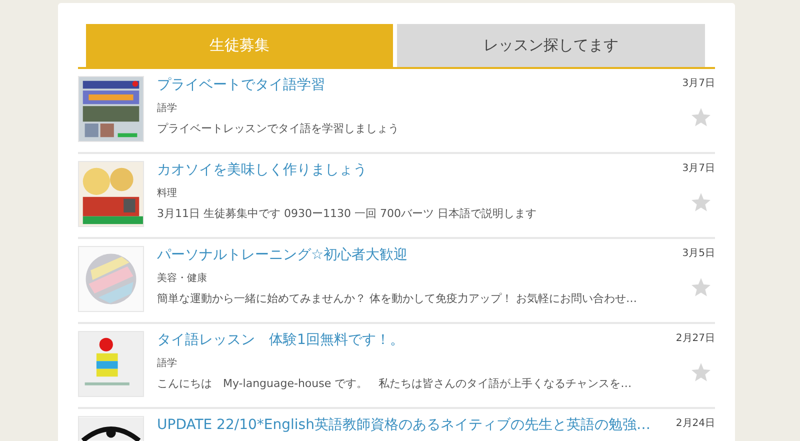 The image size is (800, 441). Describe the element at coordinates (551, 45) in the screenshot. I see `tab: レッスン探してます` at that location.